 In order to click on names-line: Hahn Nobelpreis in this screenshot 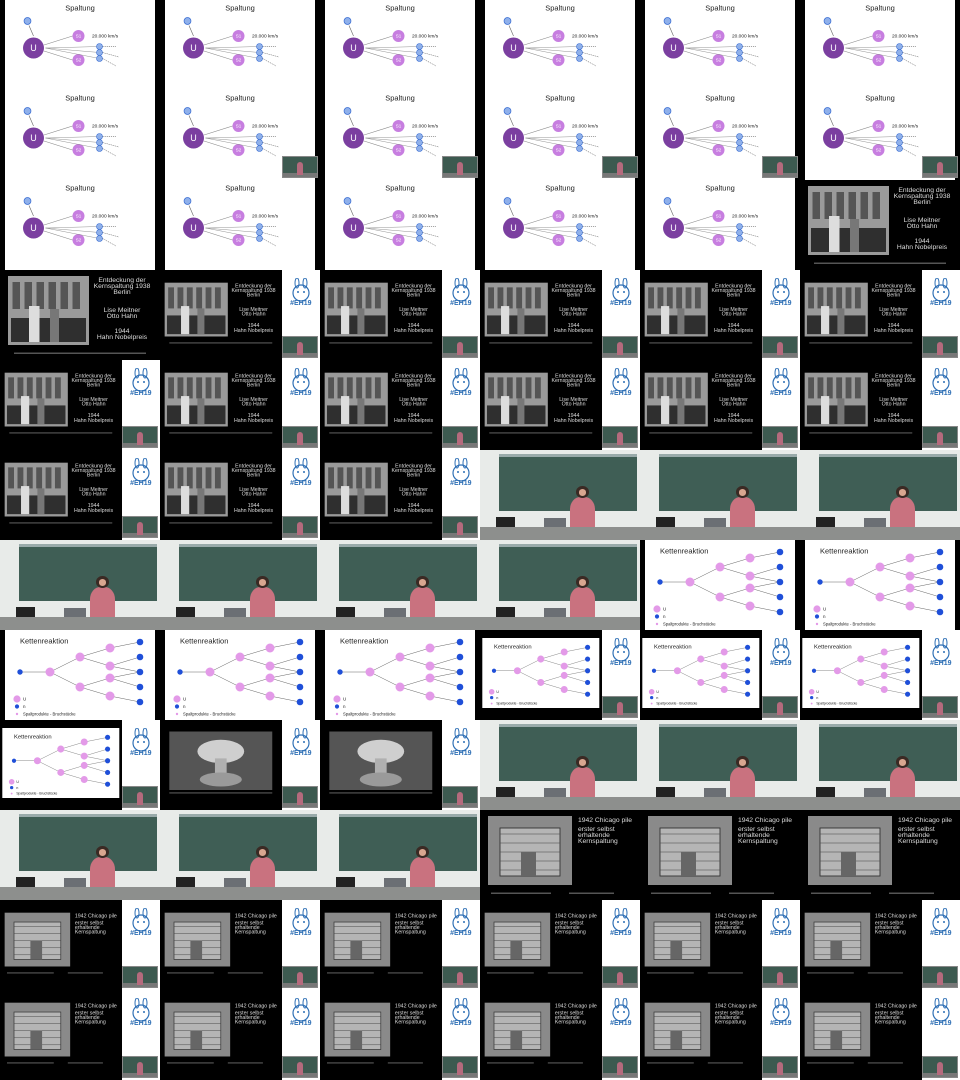, I will do `click(893, 421)`.